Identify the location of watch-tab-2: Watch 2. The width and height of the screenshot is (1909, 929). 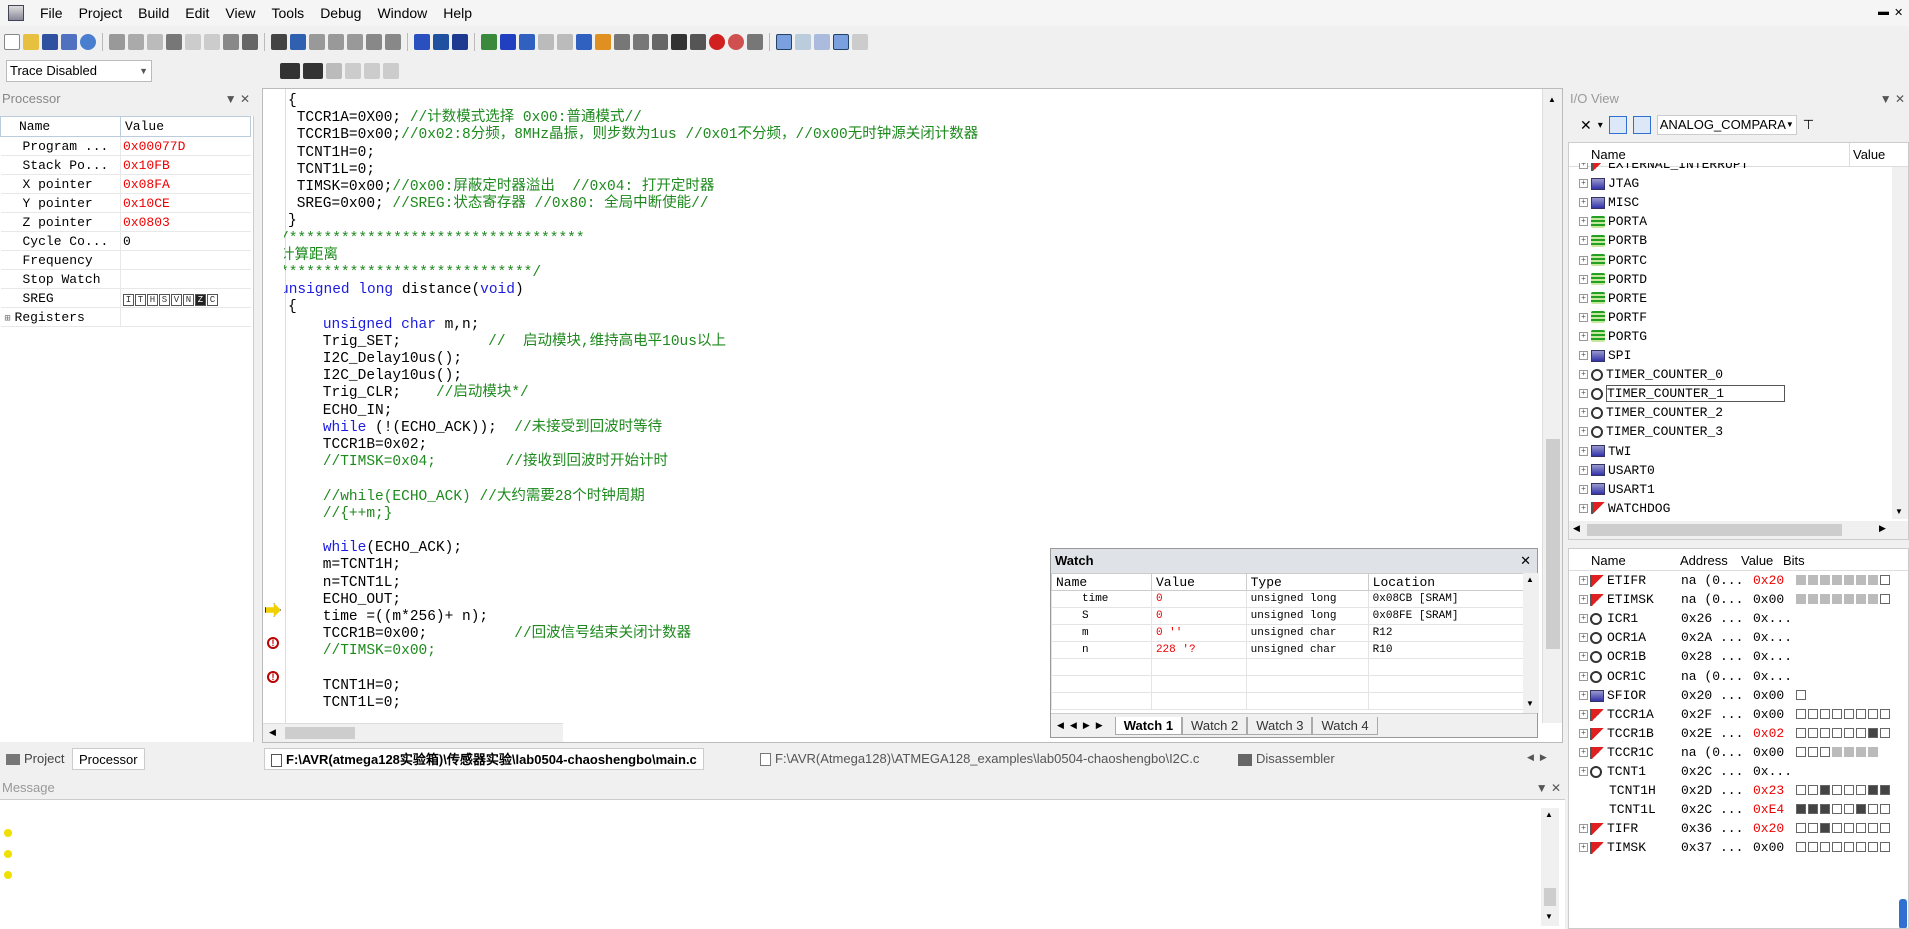
(1215, 725).